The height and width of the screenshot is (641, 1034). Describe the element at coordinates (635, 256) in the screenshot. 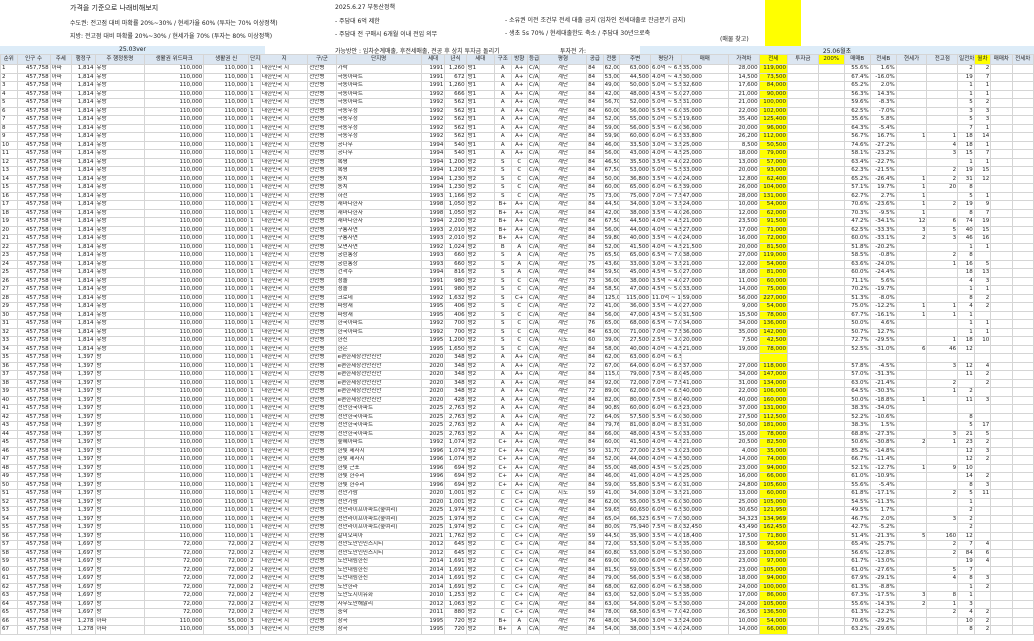

I see `table-cell: 65,000` at that location.